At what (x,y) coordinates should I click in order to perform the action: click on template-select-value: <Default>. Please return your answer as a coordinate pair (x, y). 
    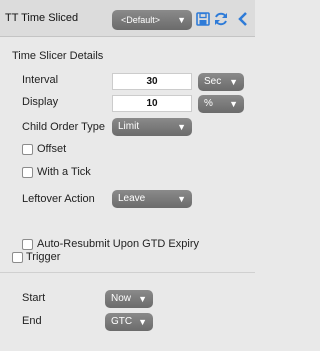
    Looking at the image, I should click on (141, 20).